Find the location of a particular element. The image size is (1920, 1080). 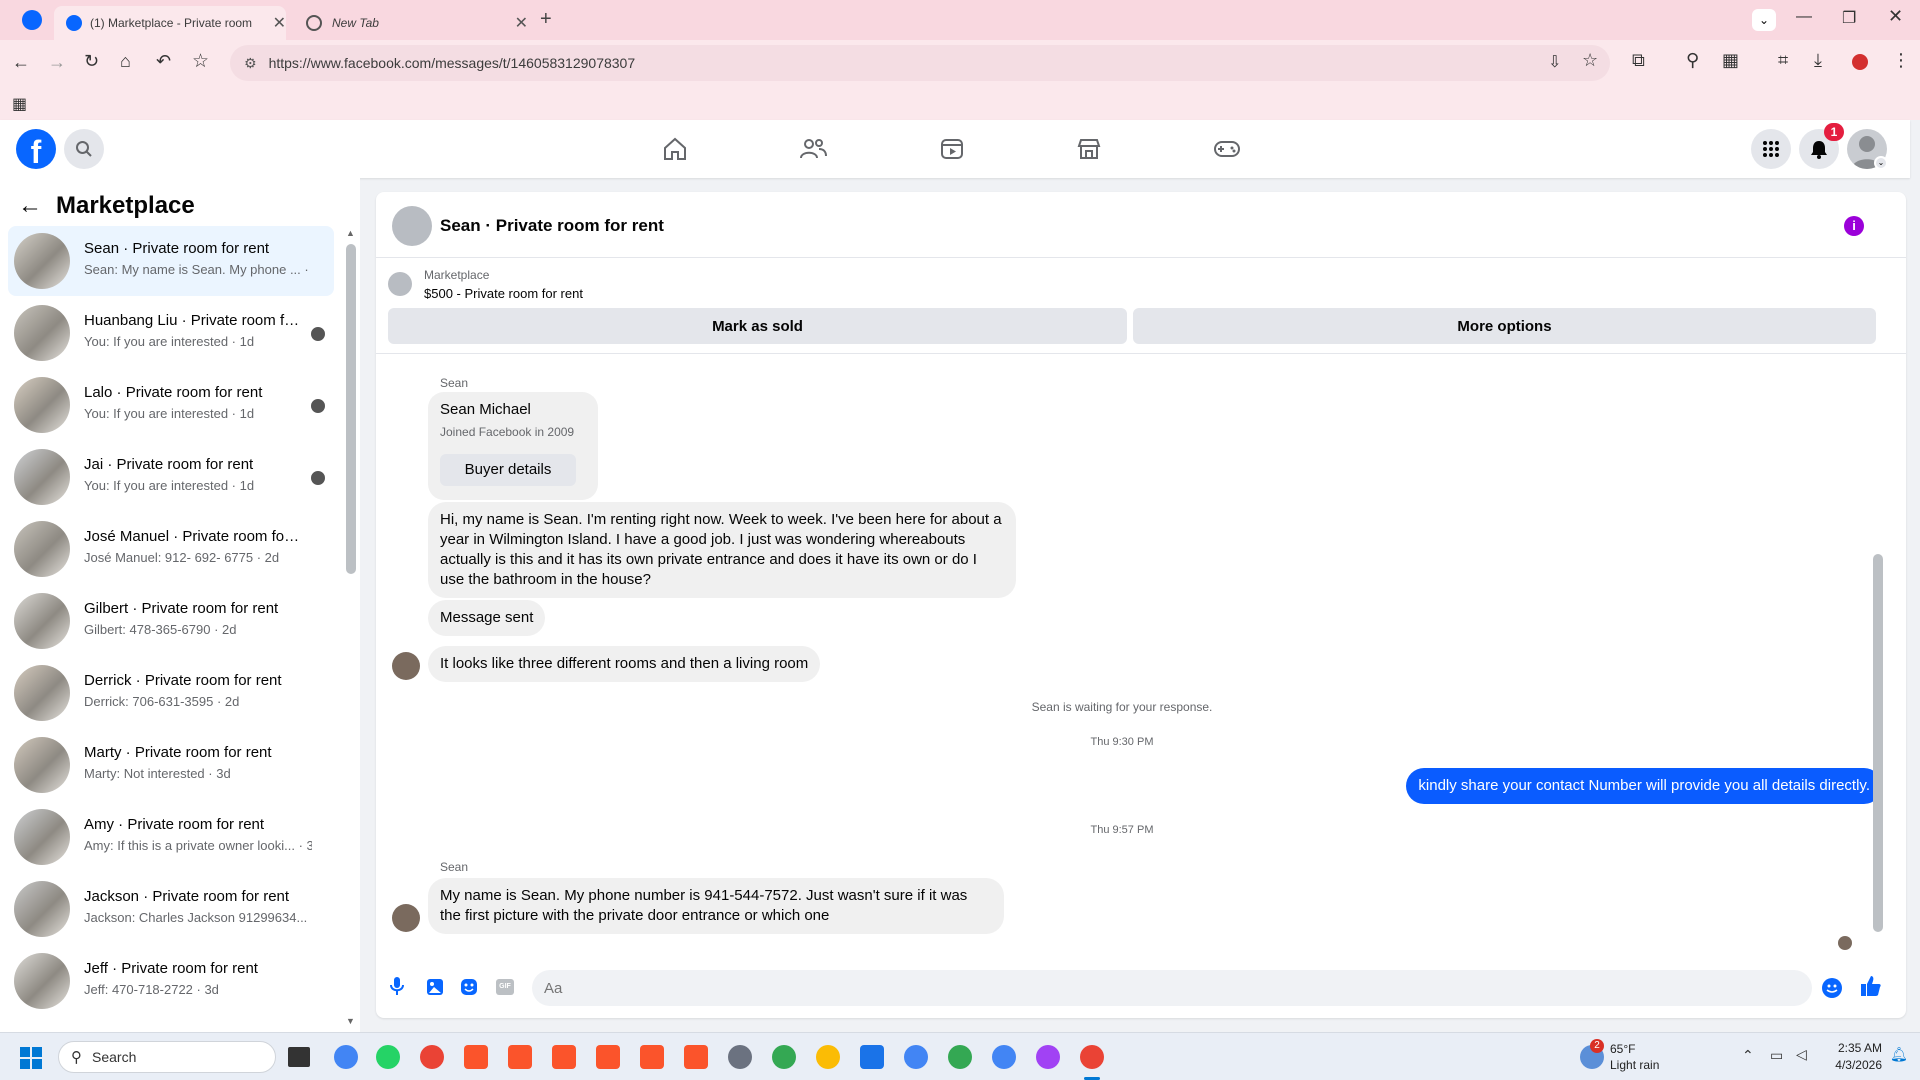

chevron-up-icon: ⌃ is located at coordinates (1748, 1055).